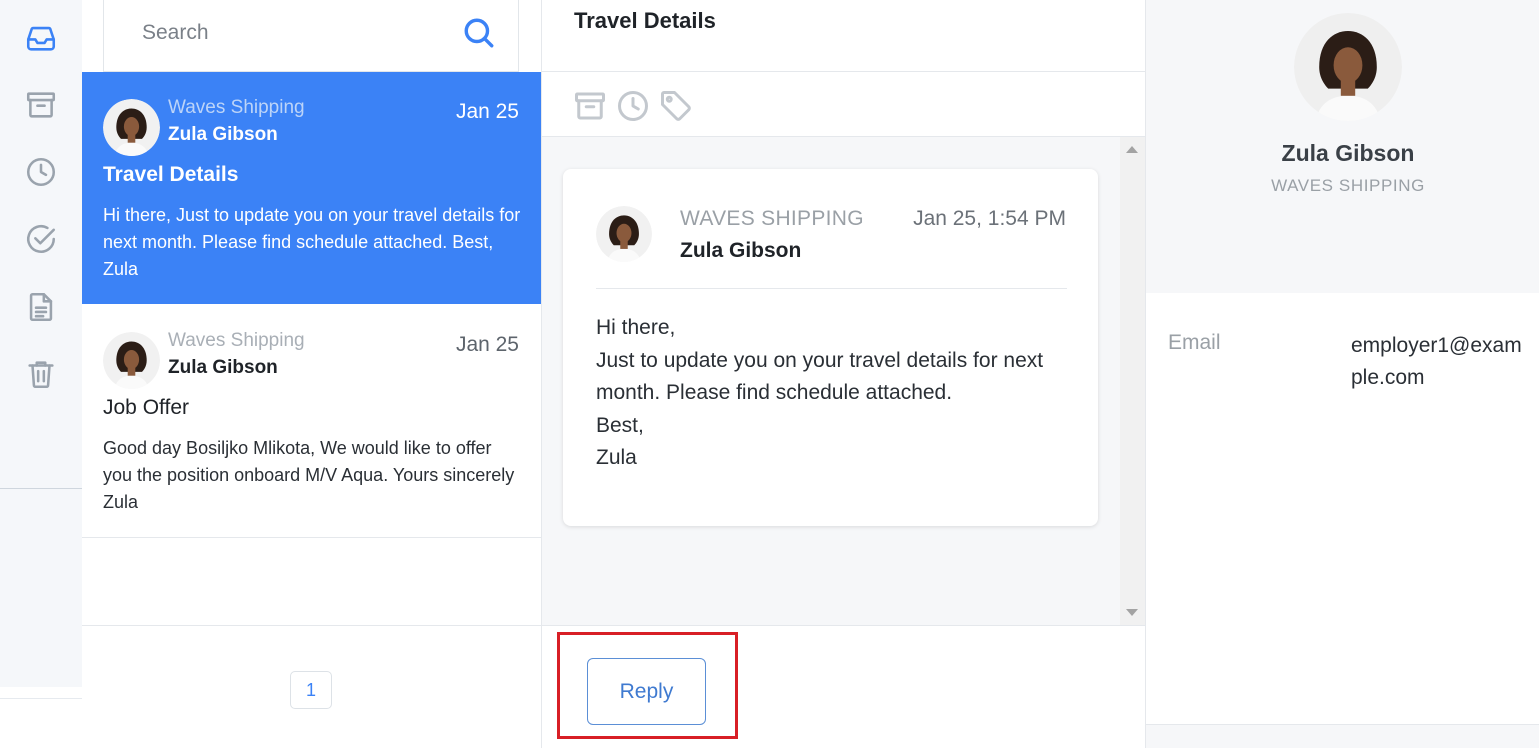 The image size is (1539, 748). I want to click on list-divider, so click(311, 537).